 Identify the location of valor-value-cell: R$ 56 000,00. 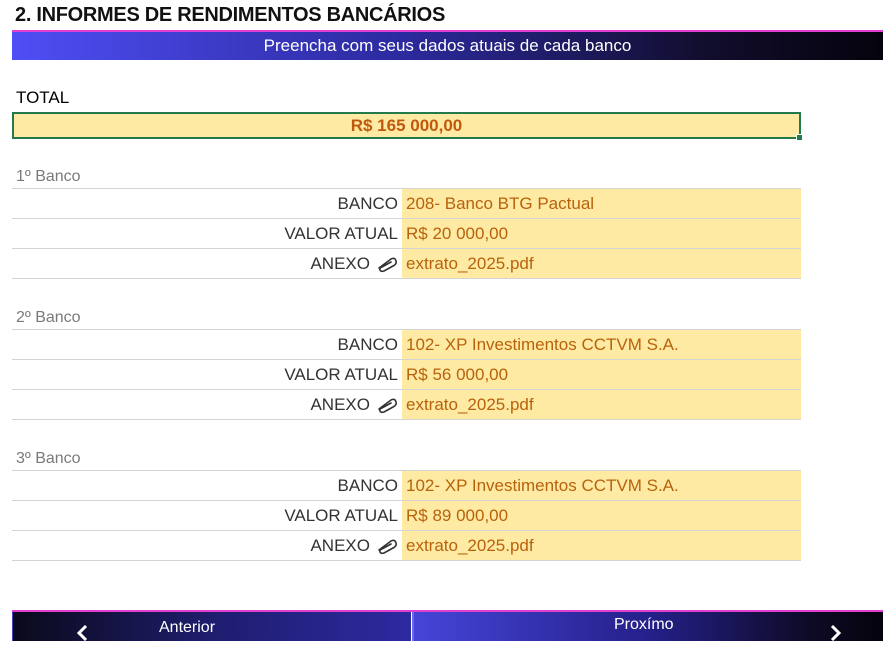
(601, 374).